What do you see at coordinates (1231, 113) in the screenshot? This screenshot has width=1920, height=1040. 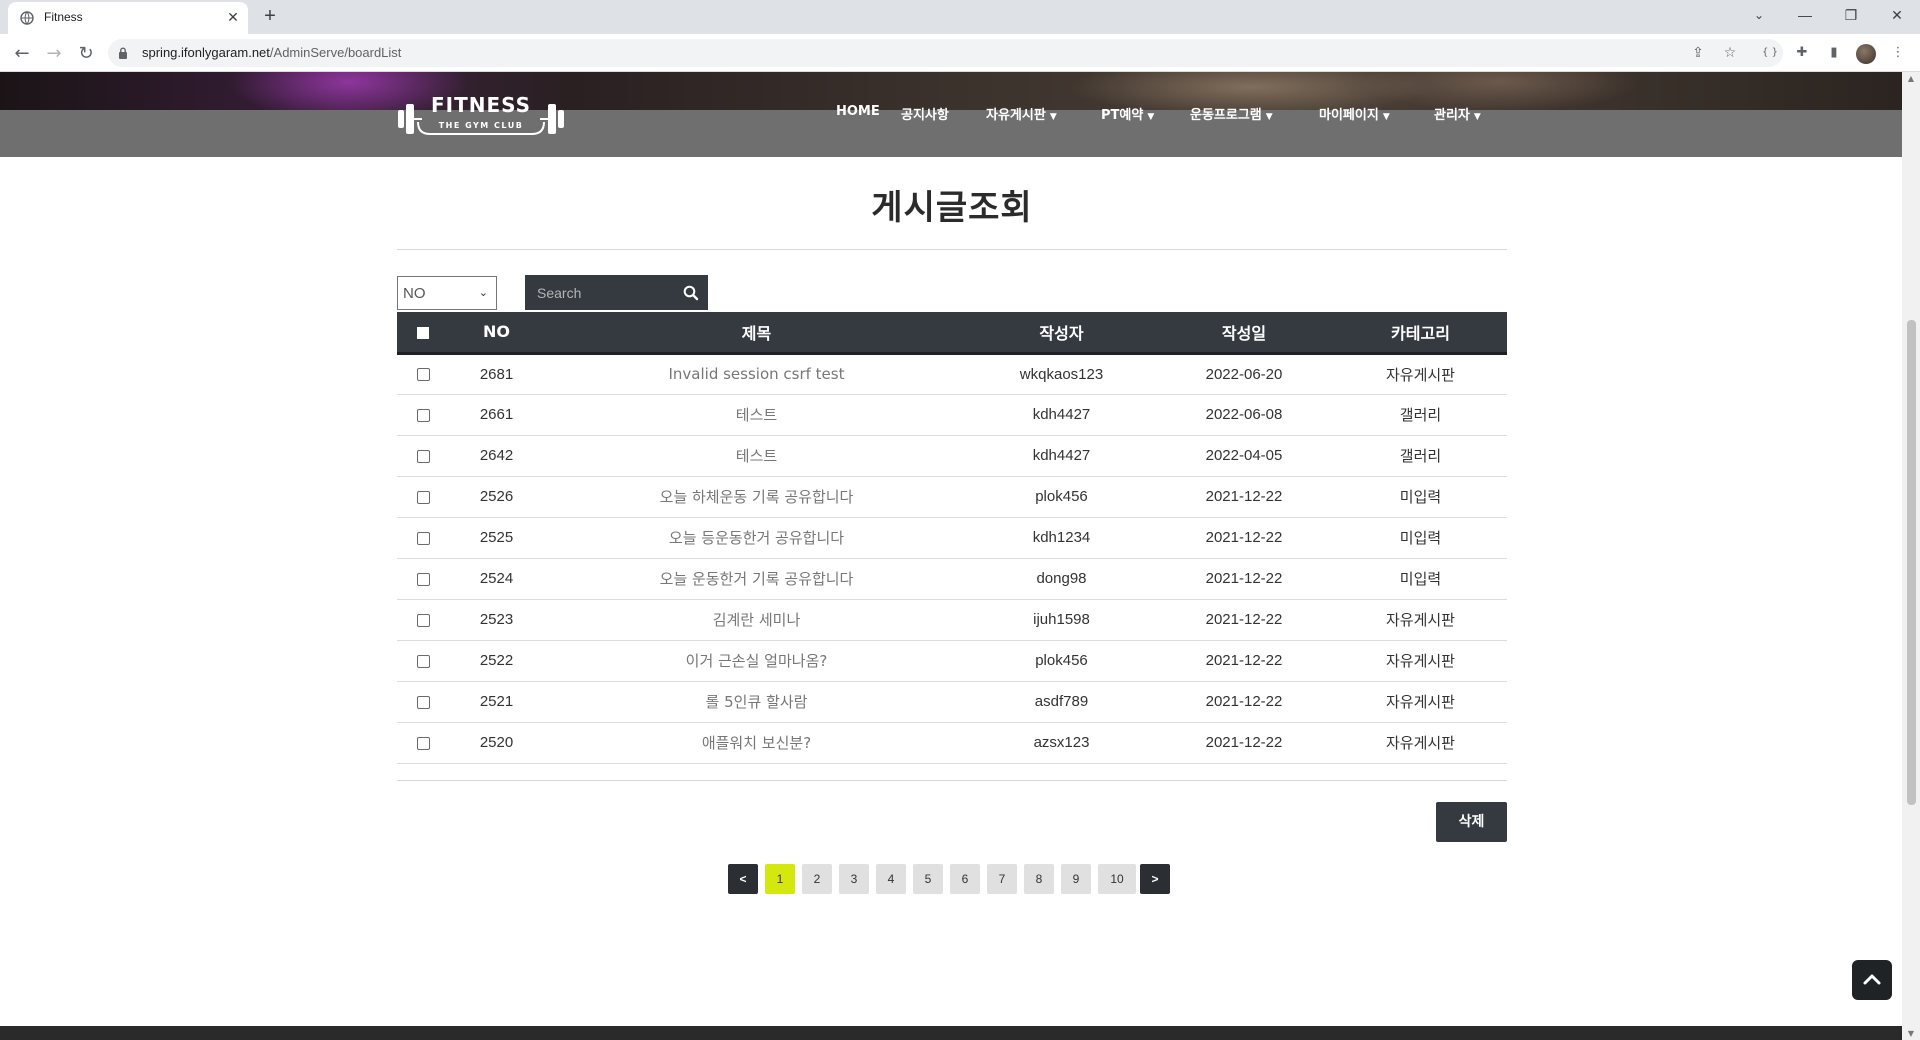 I see `nav-exercise-program: 운동프로그램 ▼` at bounding box center [1231, 113].